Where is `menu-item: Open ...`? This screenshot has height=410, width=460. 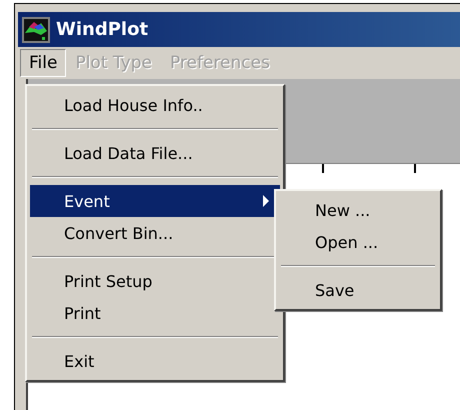 menu-item: Open ... is located at coordinates (358, 242).